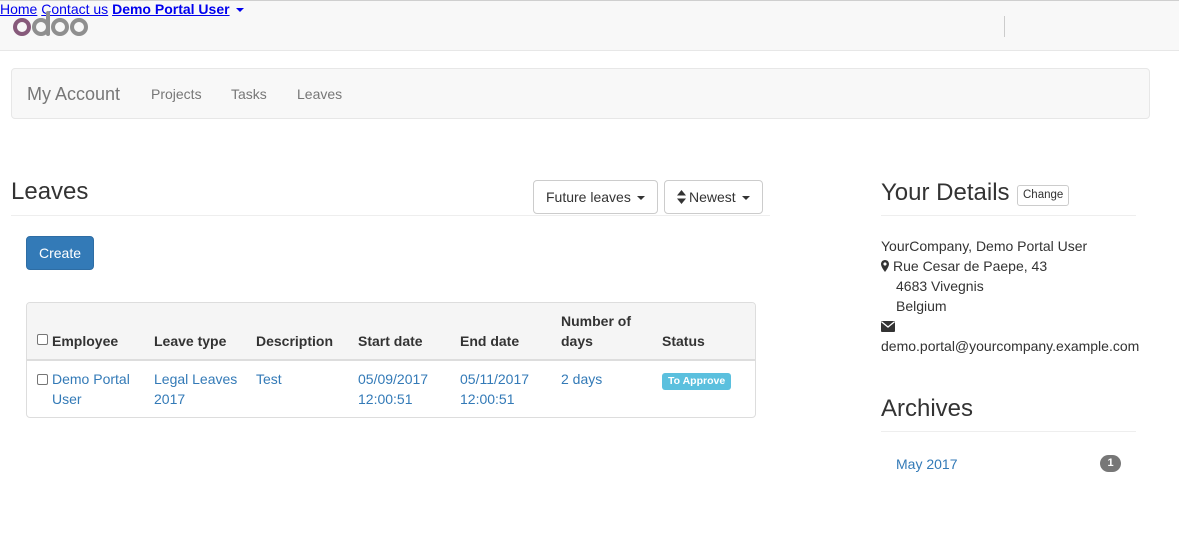 The height and width of the screenshot is (540, 1179). What do you see at coordinates (171, 9) in the screenshot?
I see `user-menu-label: Demo Portal User` at bounding box center [171, 9].